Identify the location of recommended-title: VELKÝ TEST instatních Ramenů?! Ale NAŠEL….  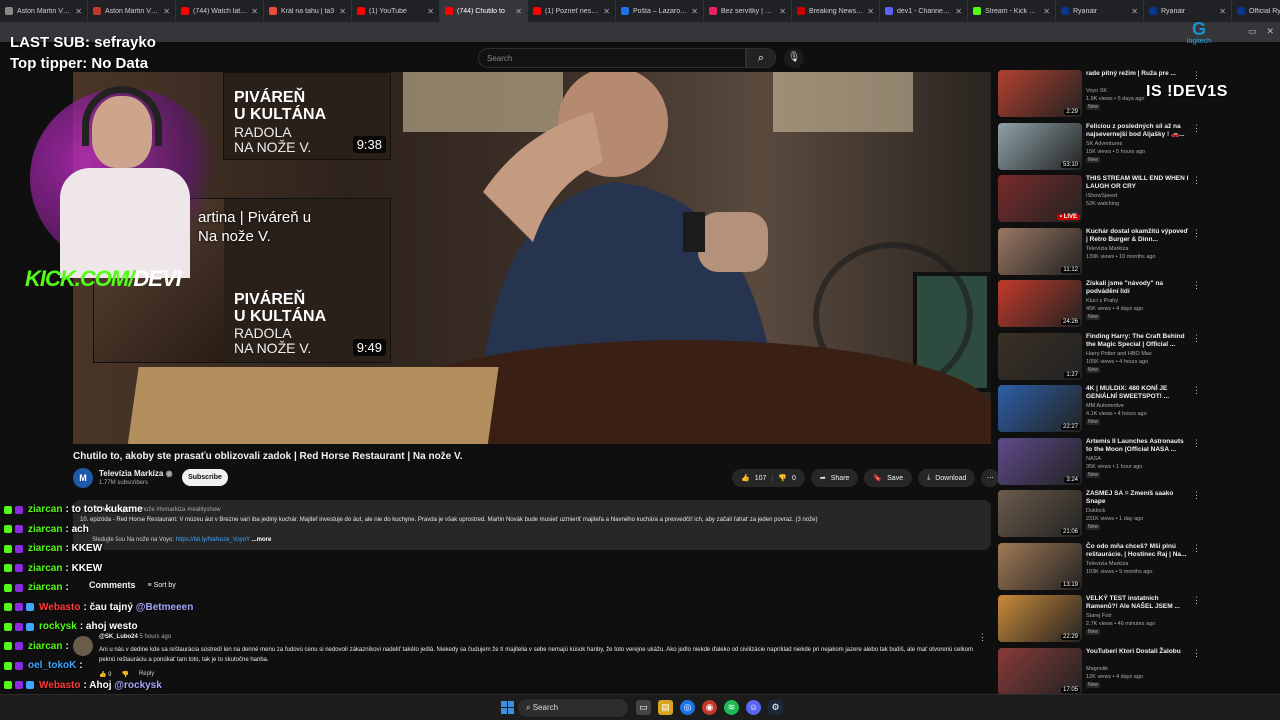
(1138, 603).